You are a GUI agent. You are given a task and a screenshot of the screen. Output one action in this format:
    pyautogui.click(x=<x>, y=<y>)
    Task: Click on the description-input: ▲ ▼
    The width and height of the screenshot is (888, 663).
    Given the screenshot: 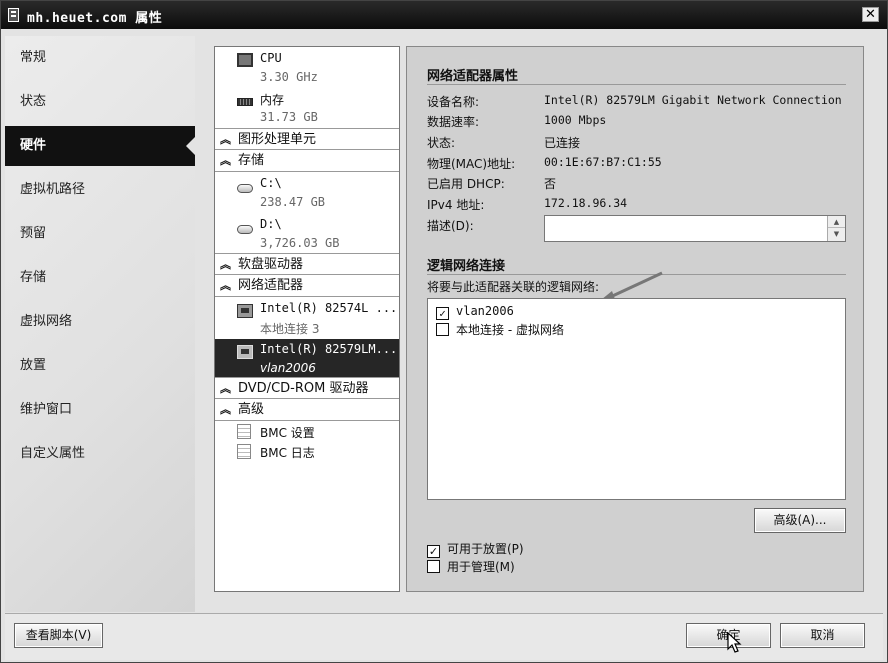 What is the action you would take?
    pyautogui.click(x=695, y=228)
    